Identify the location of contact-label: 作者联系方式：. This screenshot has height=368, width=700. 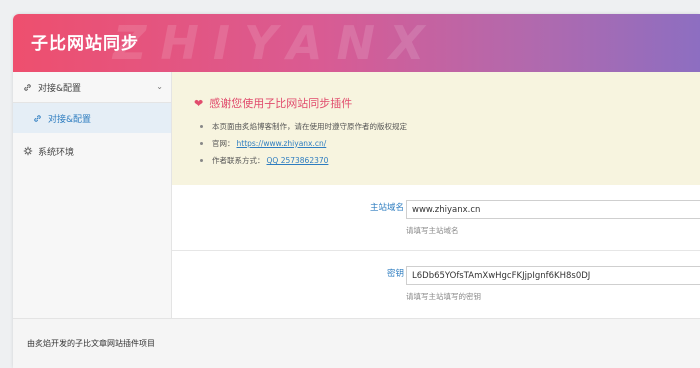
(238, 160).